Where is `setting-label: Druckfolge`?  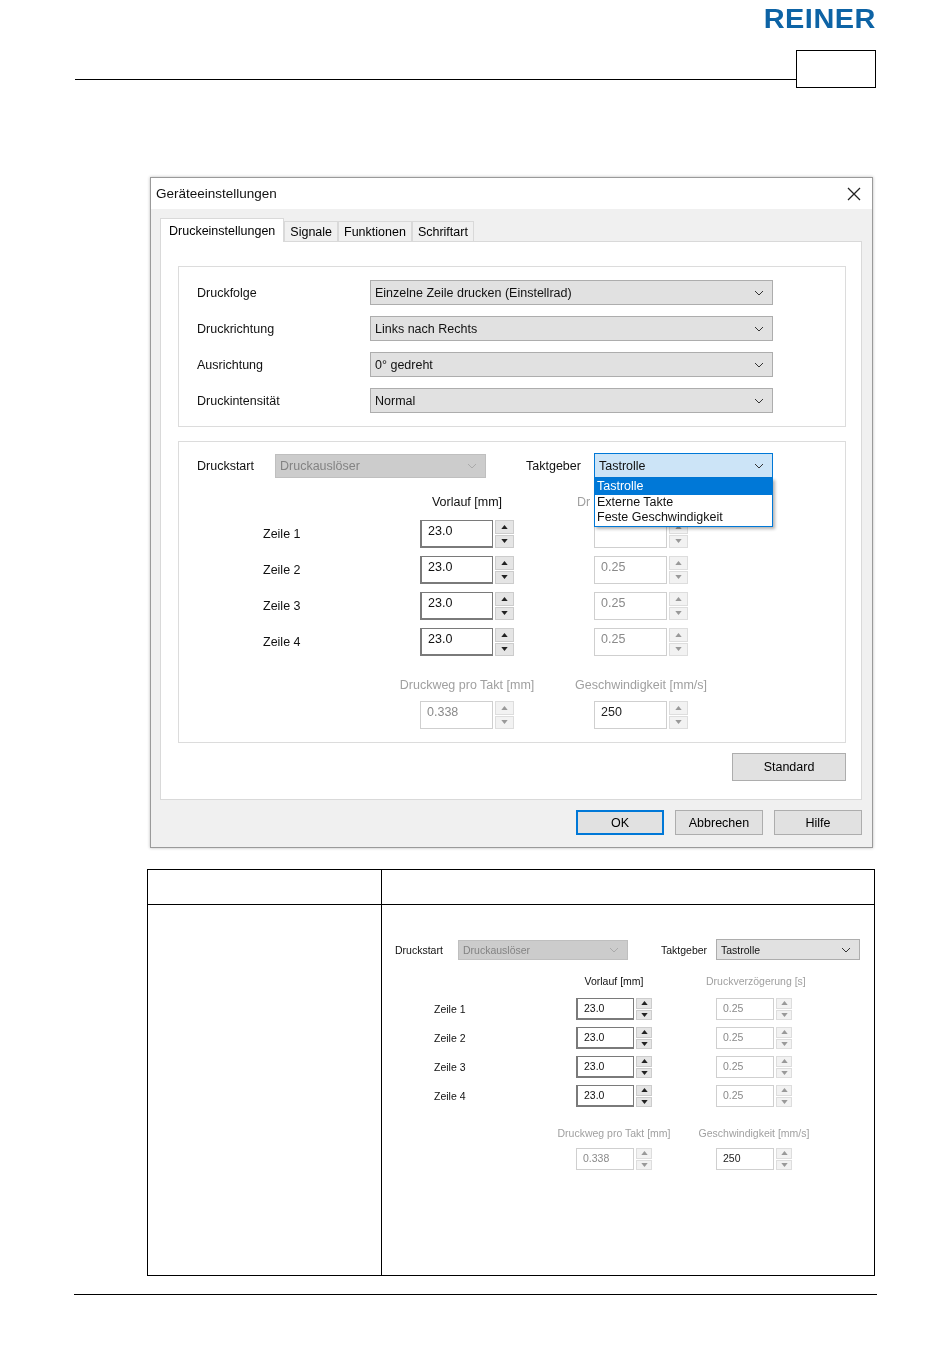
setting-label: Druckfolge is located at coordinates (227, 292).